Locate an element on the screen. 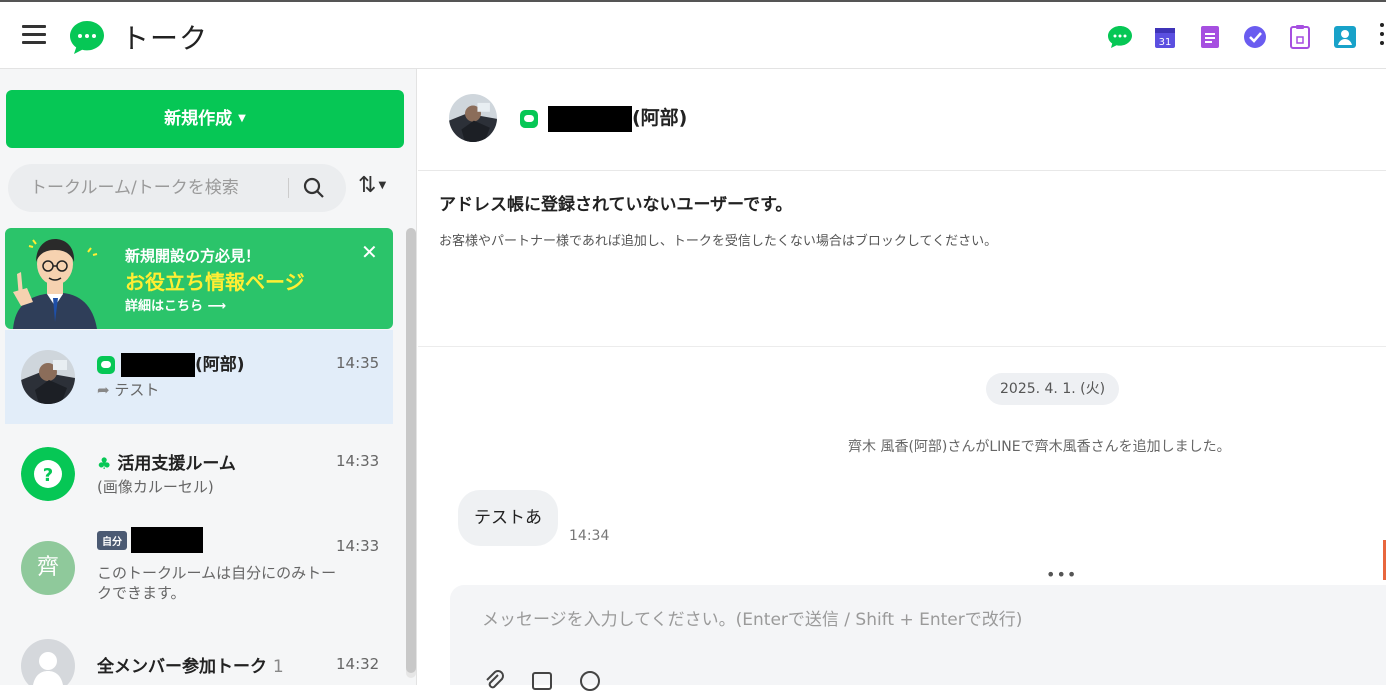 Image resolution: width=1386 pixels, height=693 pixels. chat-preview: (画像カルーセル) is located at coordinates (155, 487).